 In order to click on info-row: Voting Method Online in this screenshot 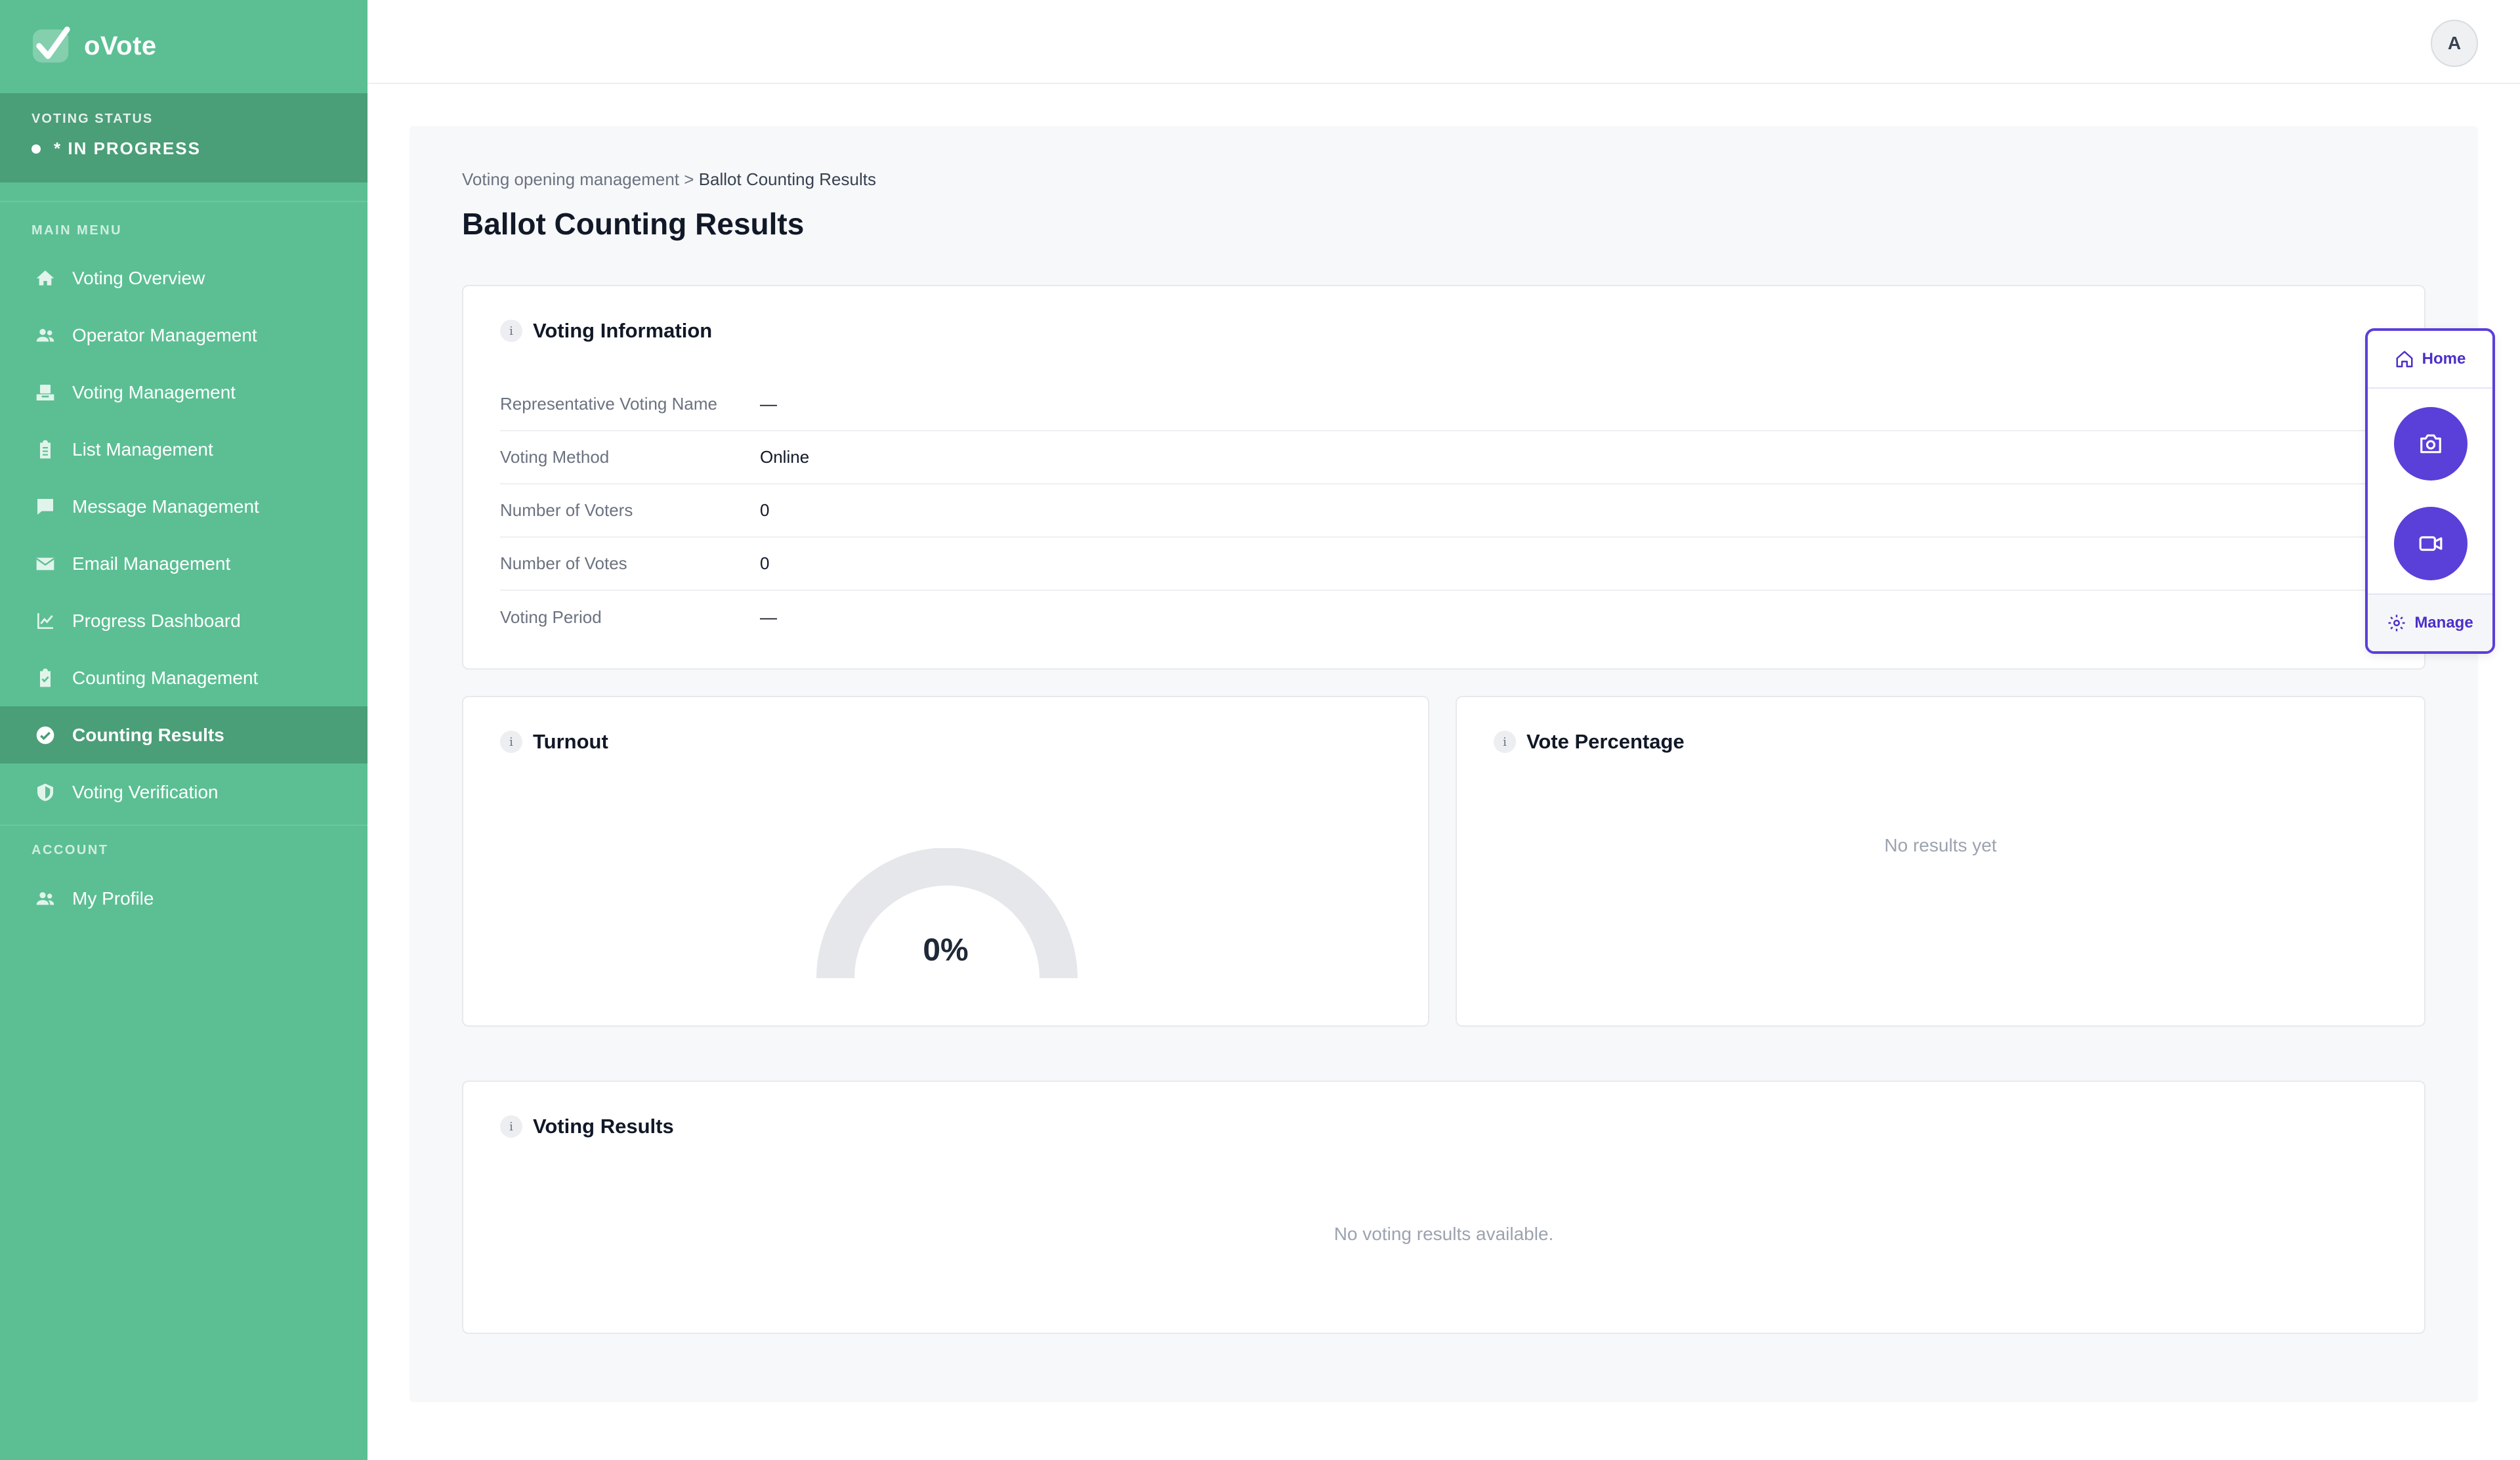, I will do `click(1443, 458)`.